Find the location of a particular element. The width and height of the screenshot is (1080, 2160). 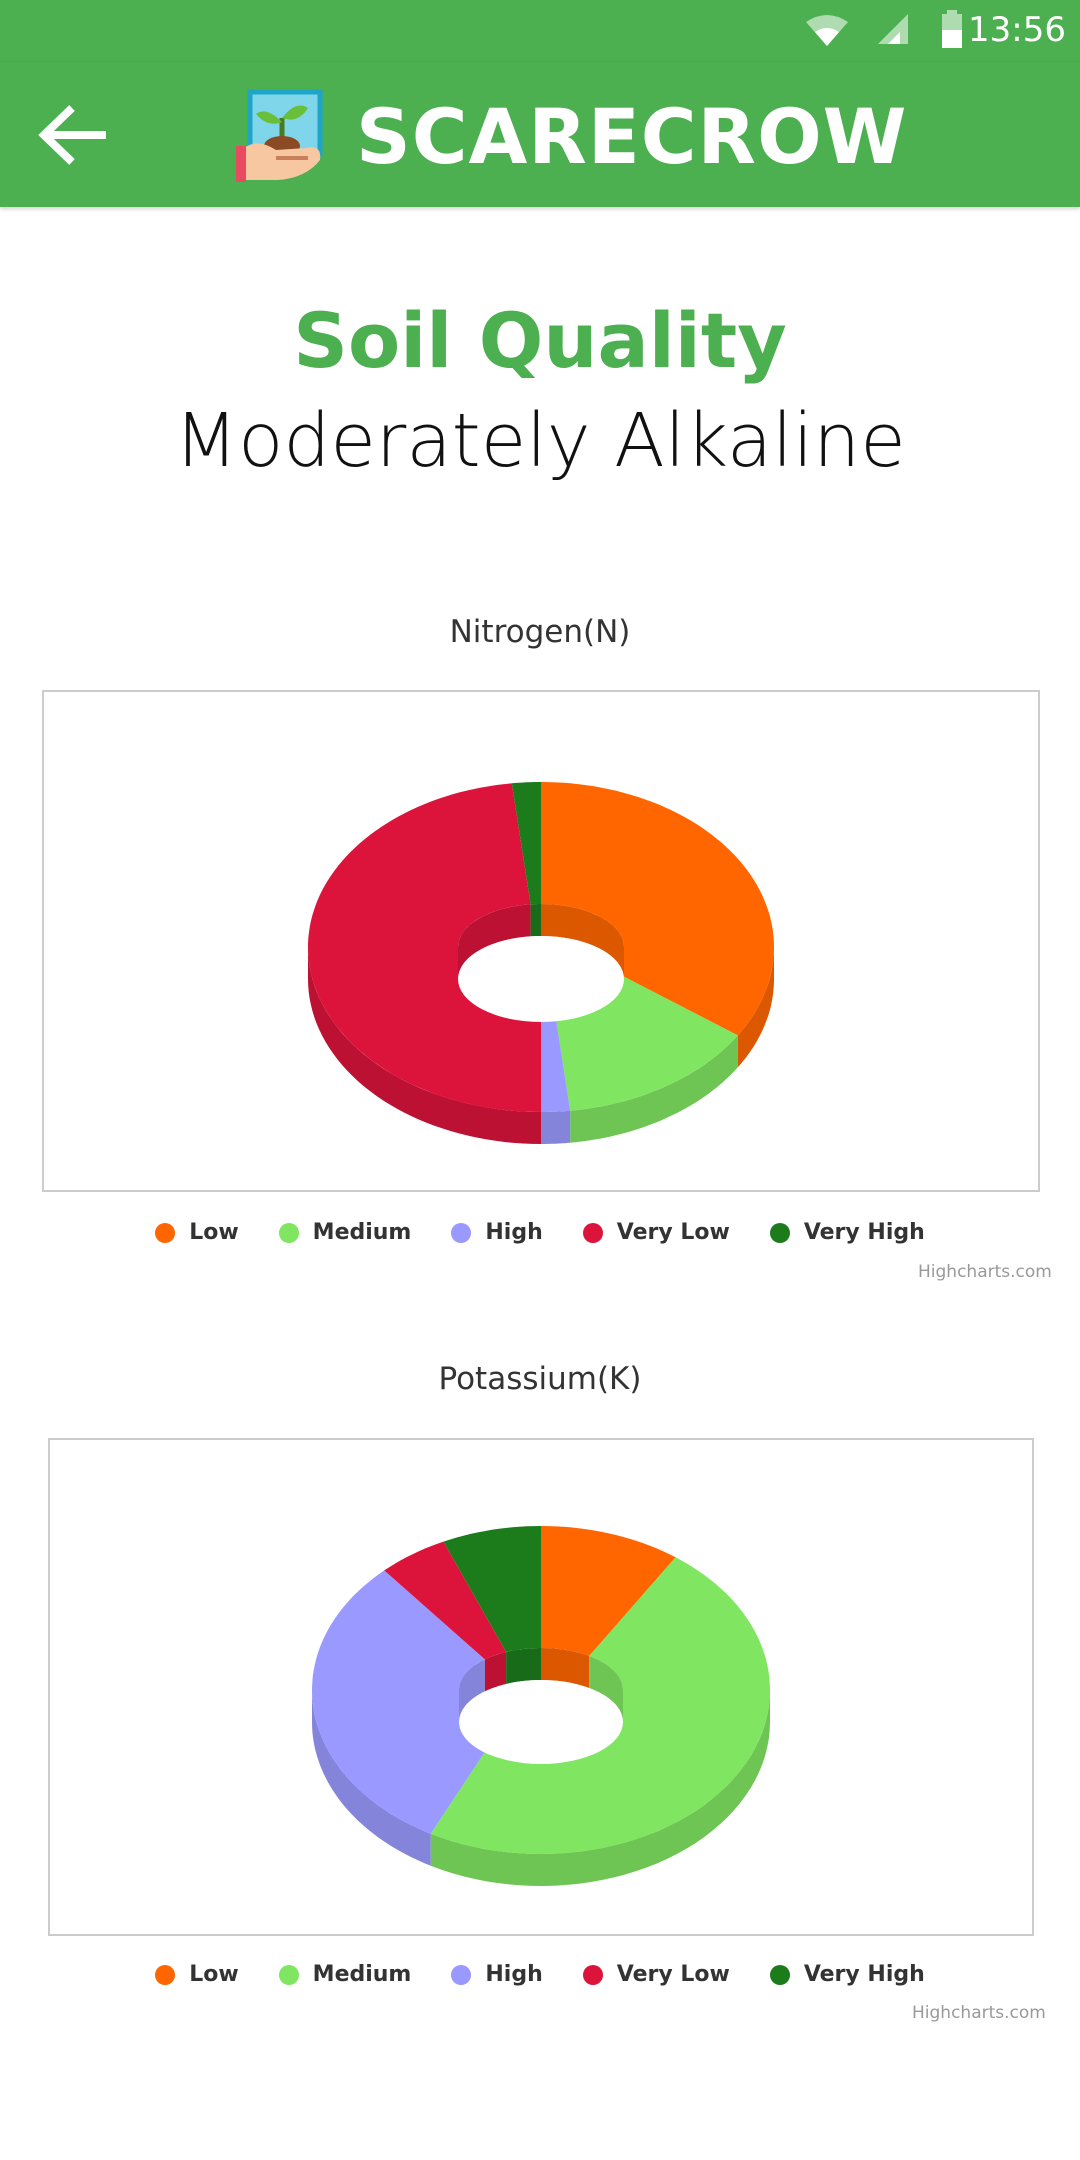

chart-title-nitrogen: Nitrogen(N) is located at coordinates (540, 632).